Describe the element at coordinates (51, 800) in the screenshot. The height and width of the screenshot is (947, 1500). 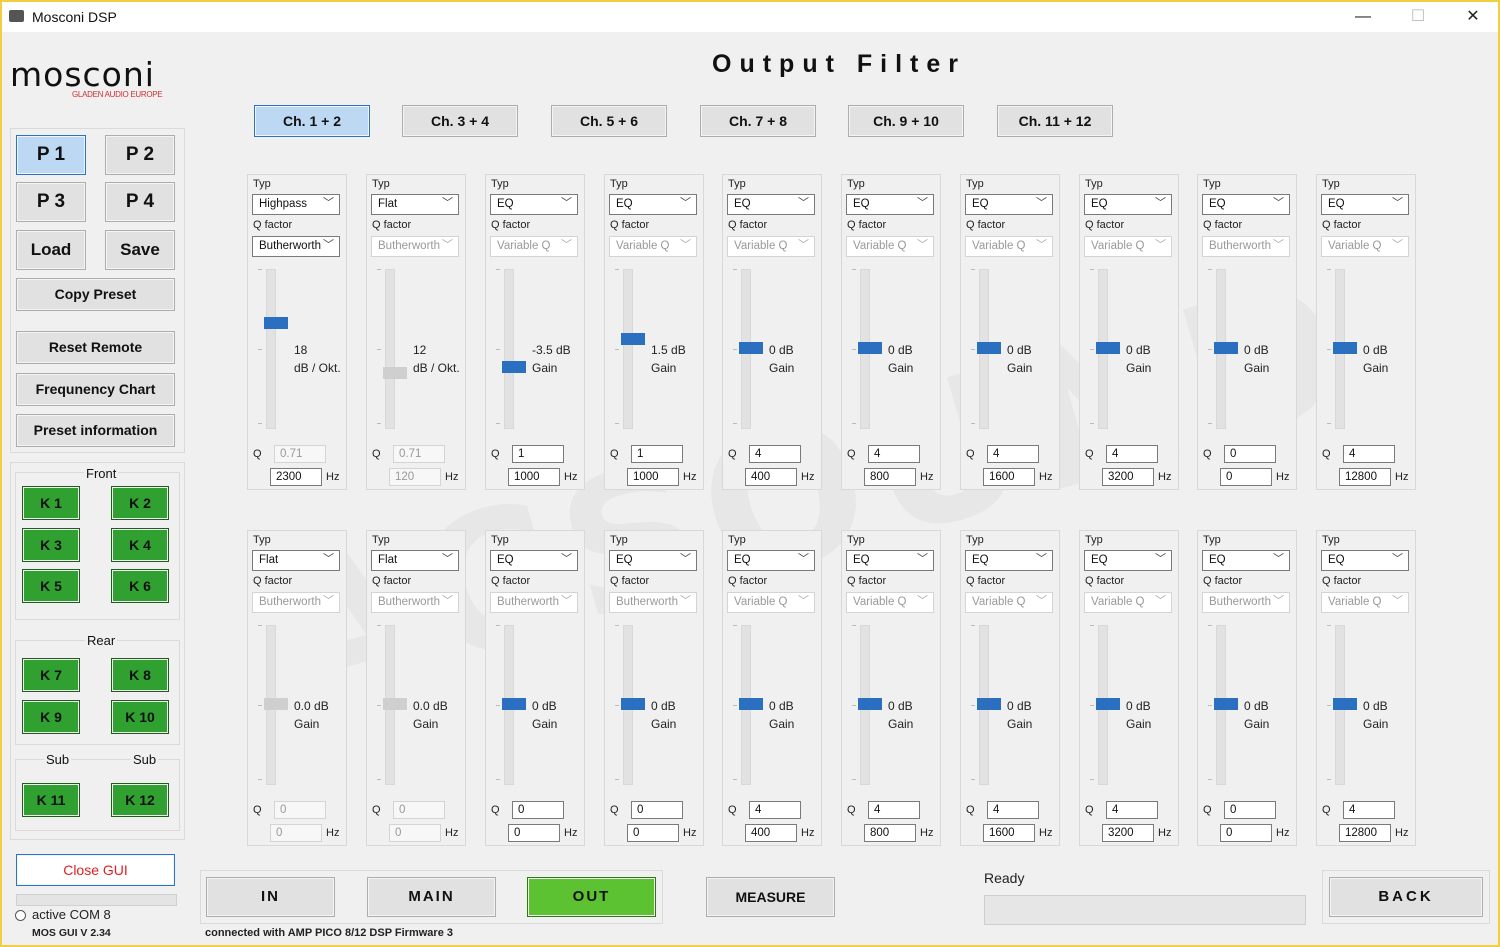
I see `speaker-k11-button: K 11` at that location.